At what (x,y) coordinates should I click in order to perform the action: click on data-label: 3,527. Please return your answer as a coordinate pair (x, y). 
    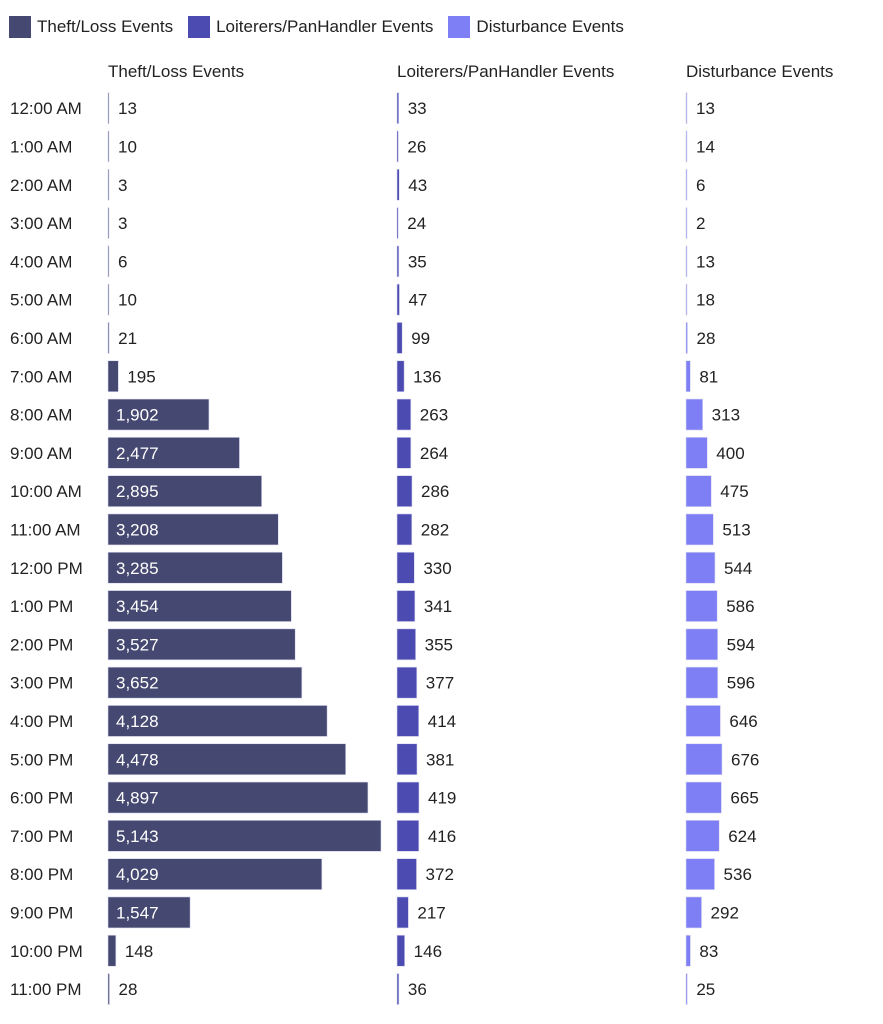
    Looking at the image, I should click on (137, 644).